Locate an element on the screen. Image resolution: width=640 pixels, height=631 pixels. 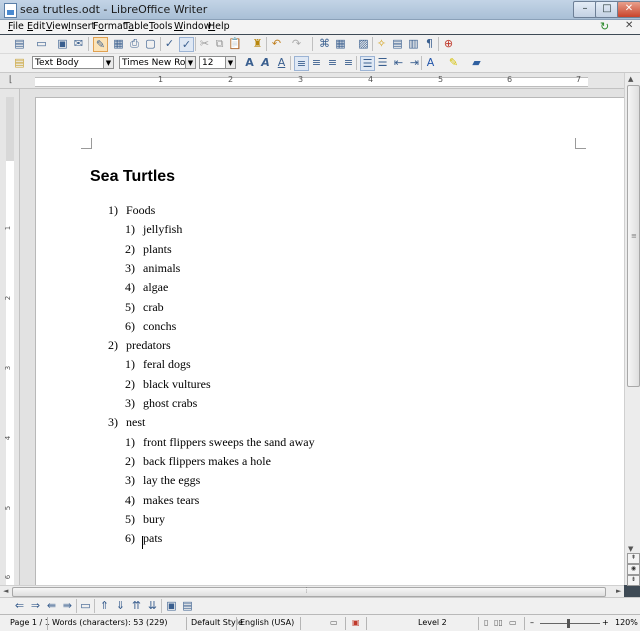
scroll-left-icon: ◄ is located at coordinates (5, 591).